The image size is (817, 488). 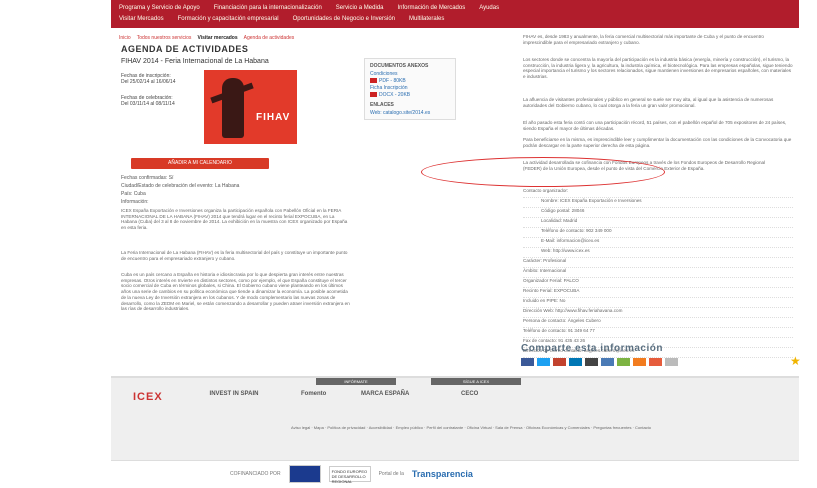 I want to click on document-link: Condiciones, so click(x=410, y=74).